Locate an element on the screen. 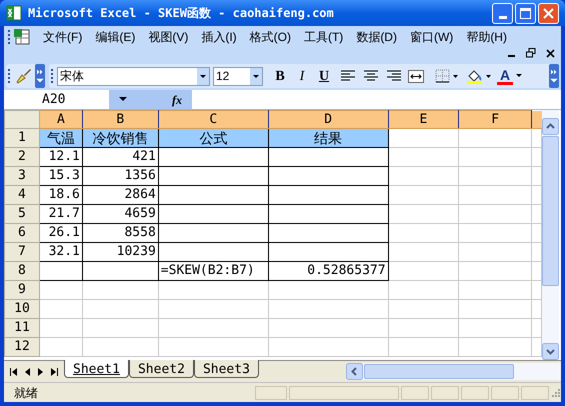 Image resolution: width=565 pixels, height=406 pixels. row-header: 4 is located at coordinates (22, 195).